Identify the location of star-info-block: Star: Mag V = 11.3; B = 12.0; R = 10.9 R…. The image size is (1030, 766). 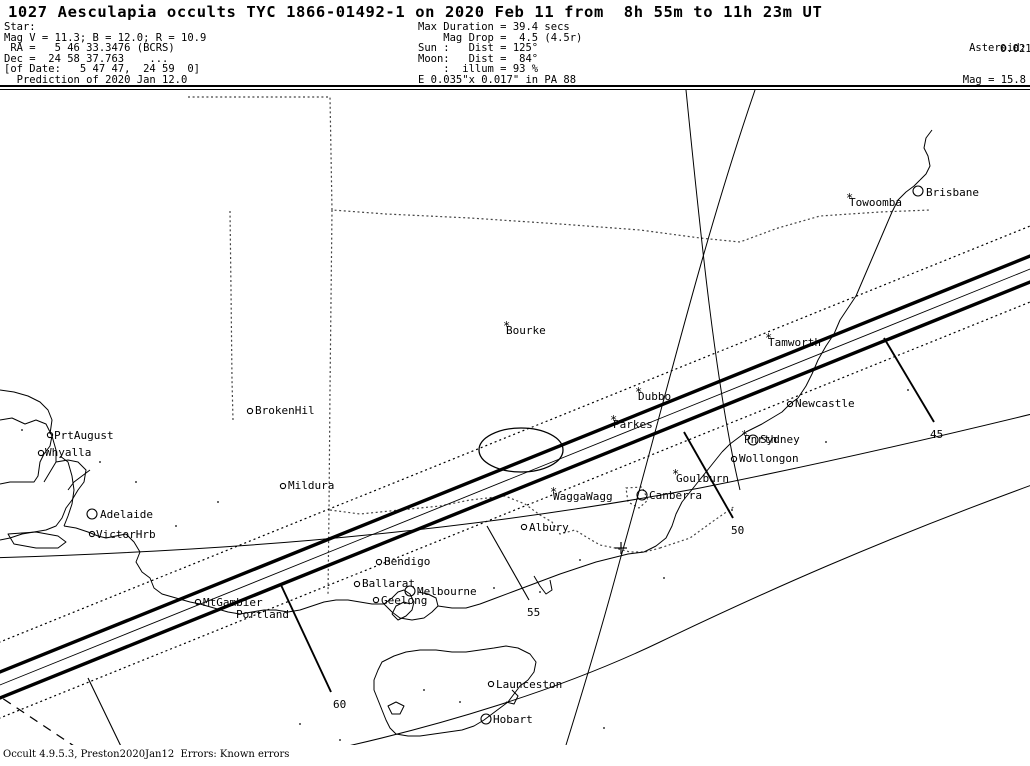
(105, 53).